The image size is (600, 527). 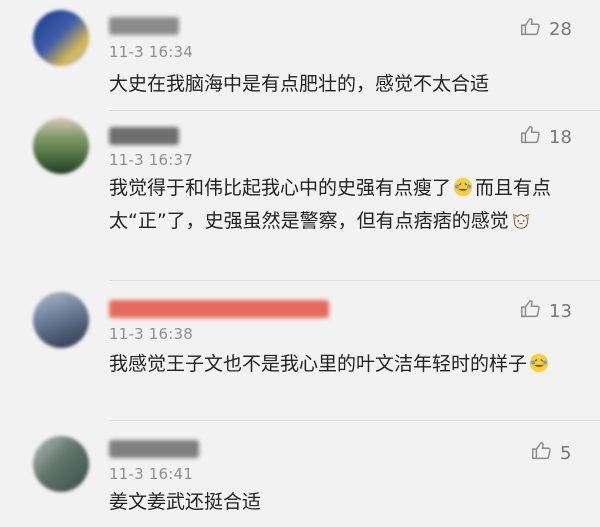 I want to click on like-count: 13, so click(x=560, y=311).